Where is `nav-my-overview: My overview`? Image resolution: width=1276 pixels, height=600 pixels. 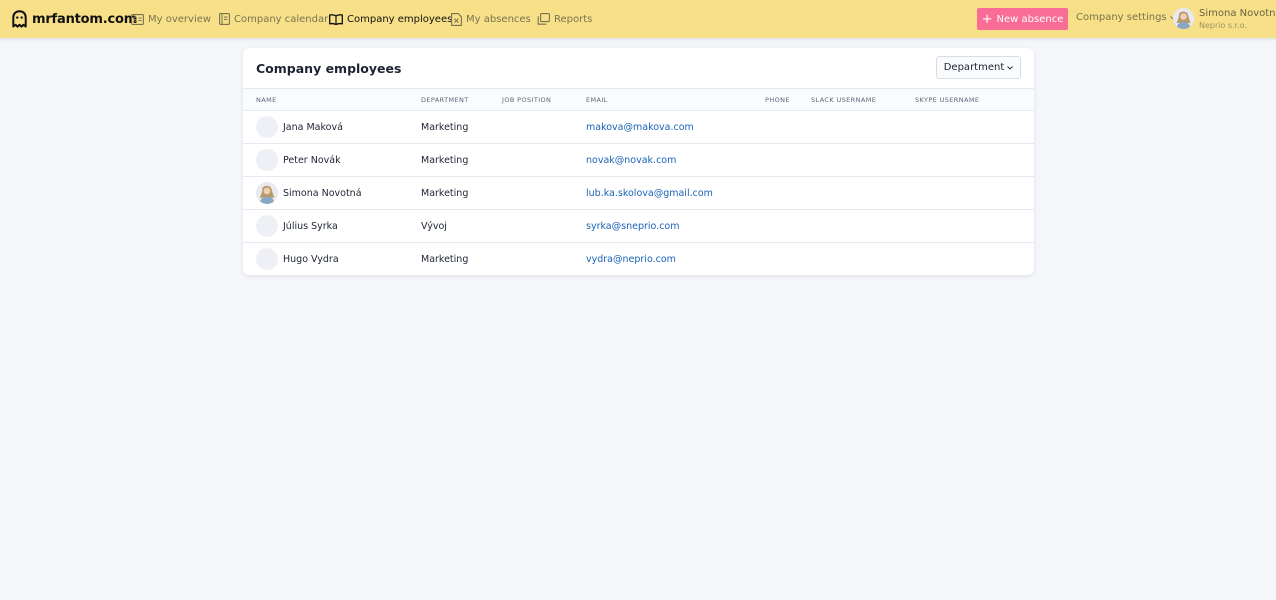
nav-my-overview: My overview is located at coordinates (171, 19).